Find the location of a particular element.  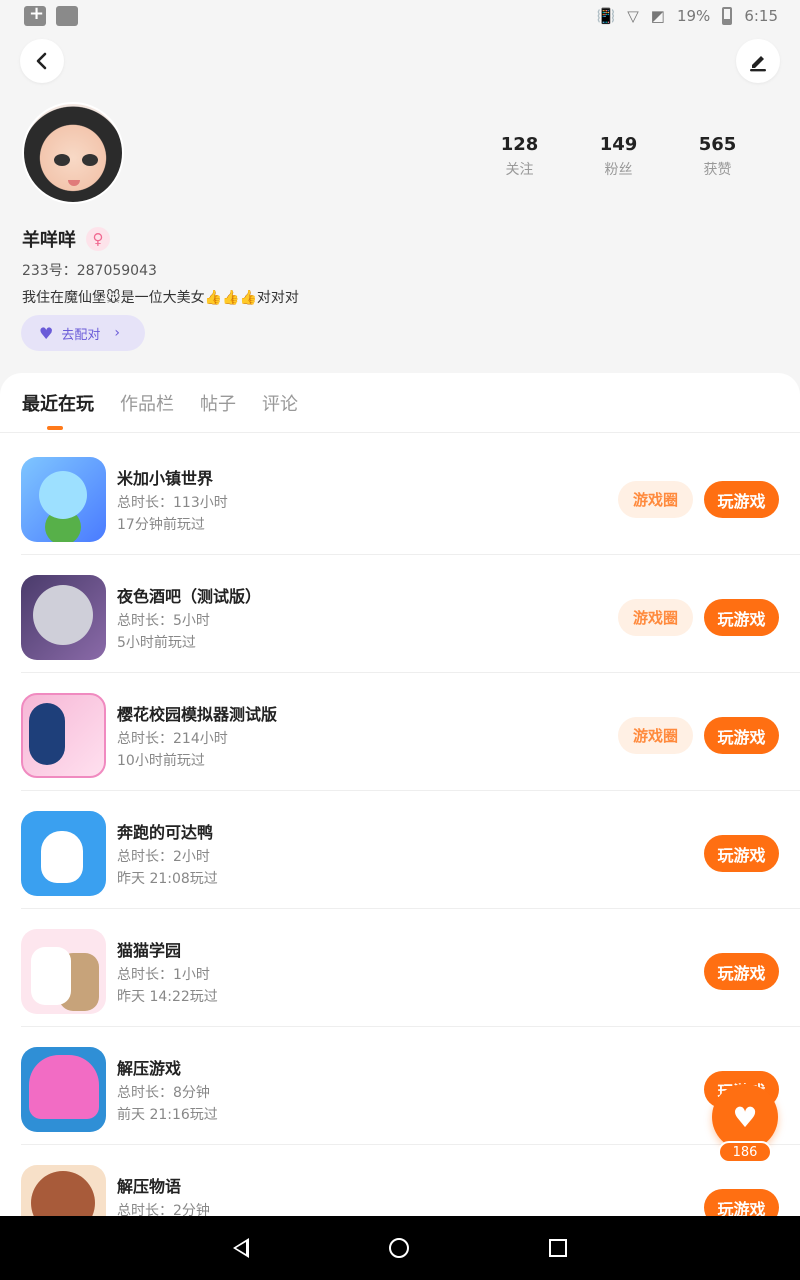

wifi-icon: ▽ is located at coordinates (633, 16).